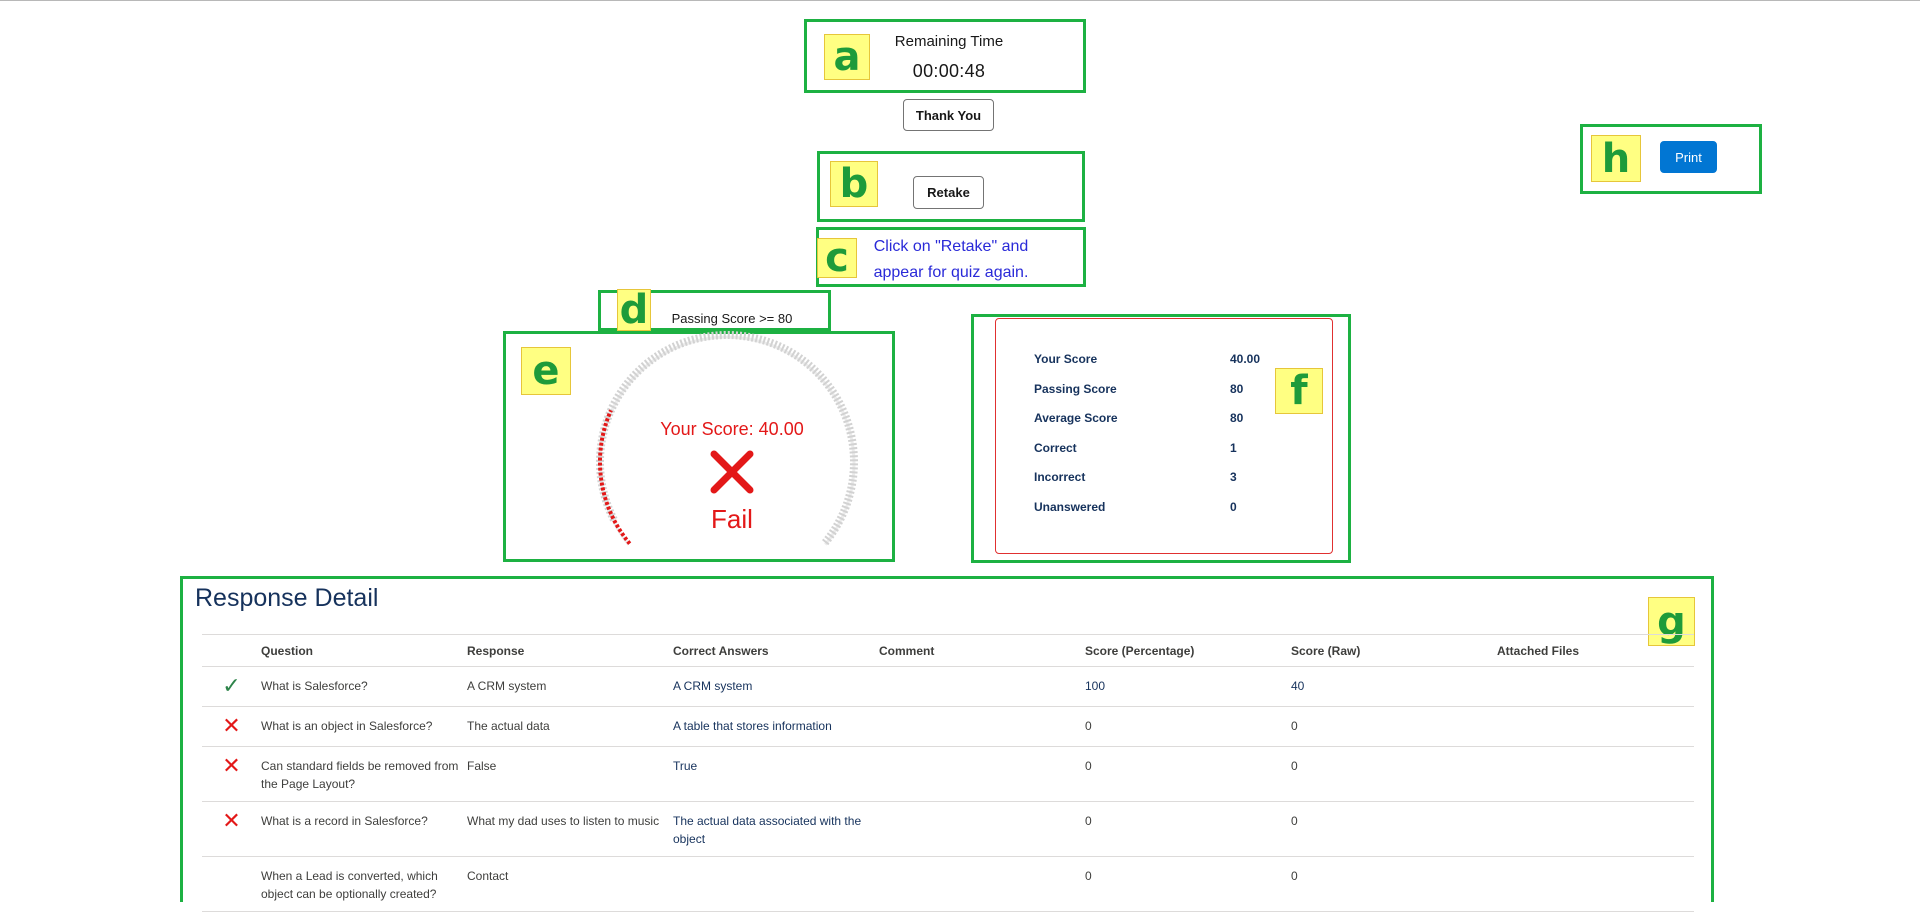  I want to click on fail-x-icon, so click(732, 472).